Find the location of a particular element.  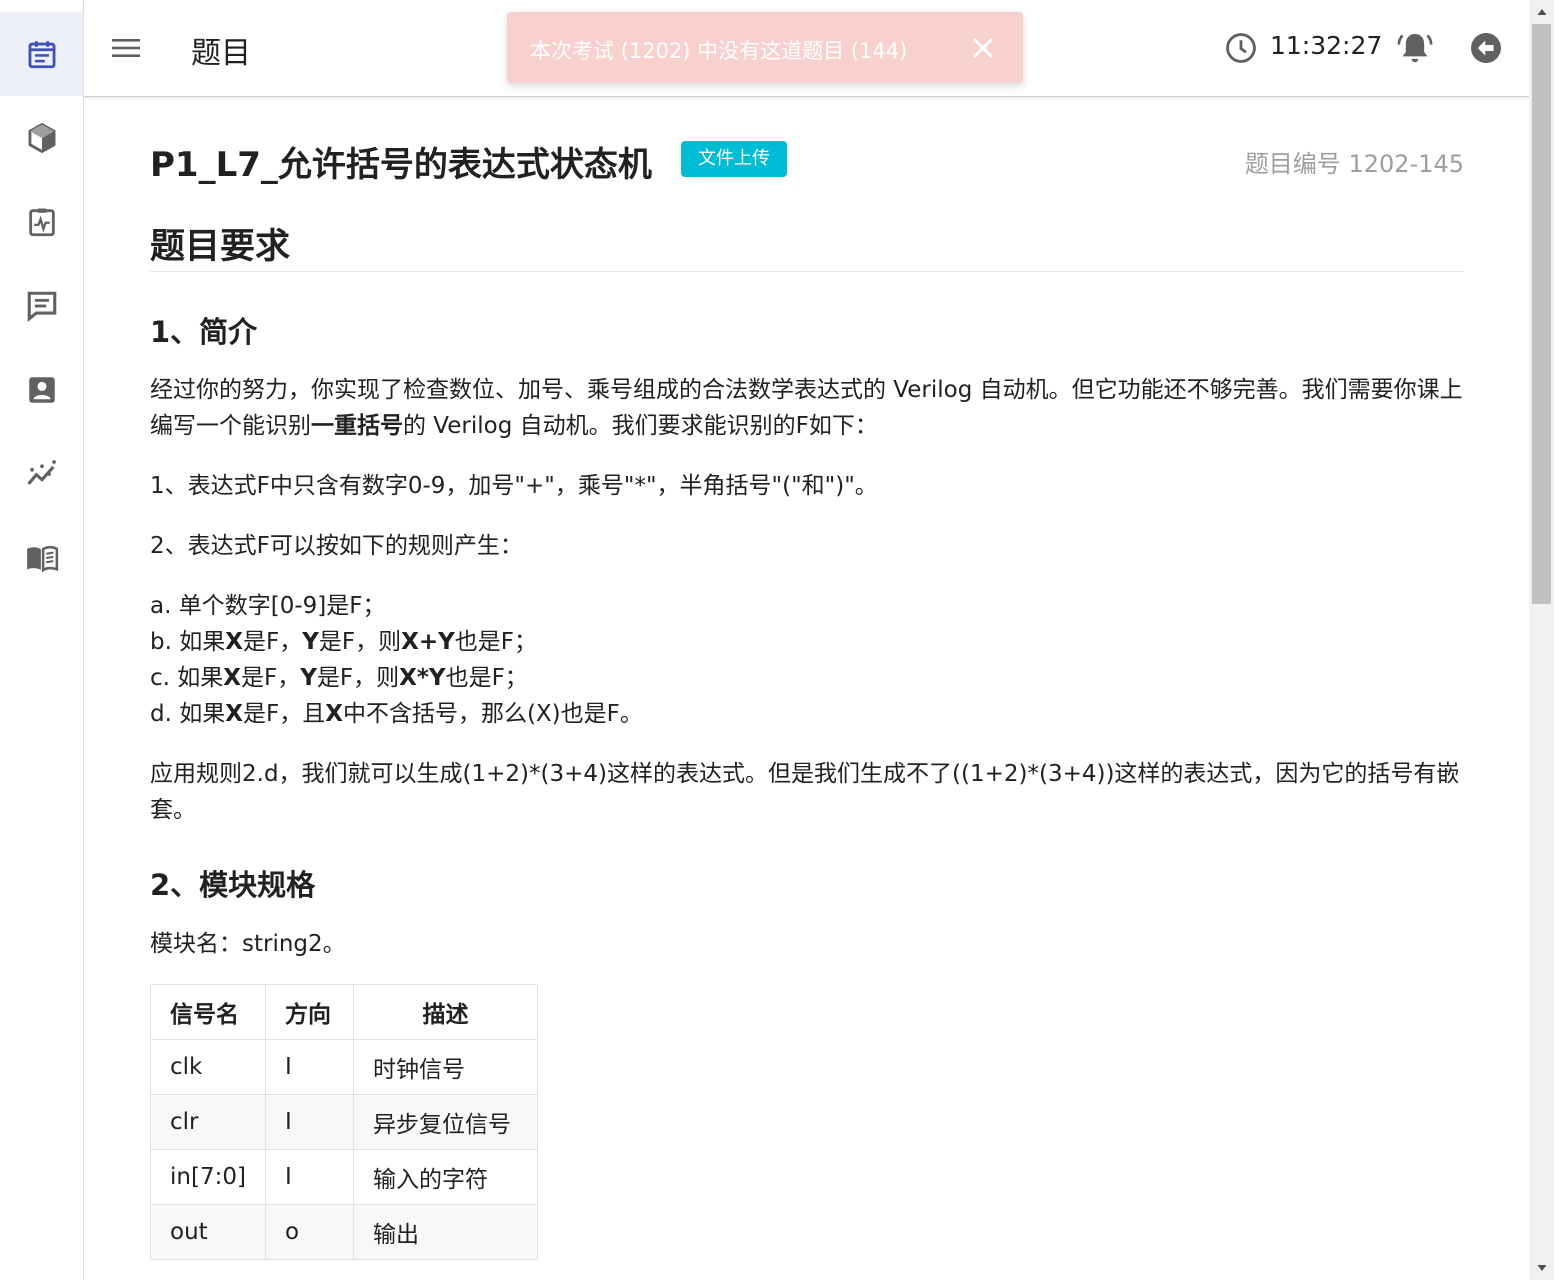

rule-text: b. 如果 is located at coordinates (188, 642).